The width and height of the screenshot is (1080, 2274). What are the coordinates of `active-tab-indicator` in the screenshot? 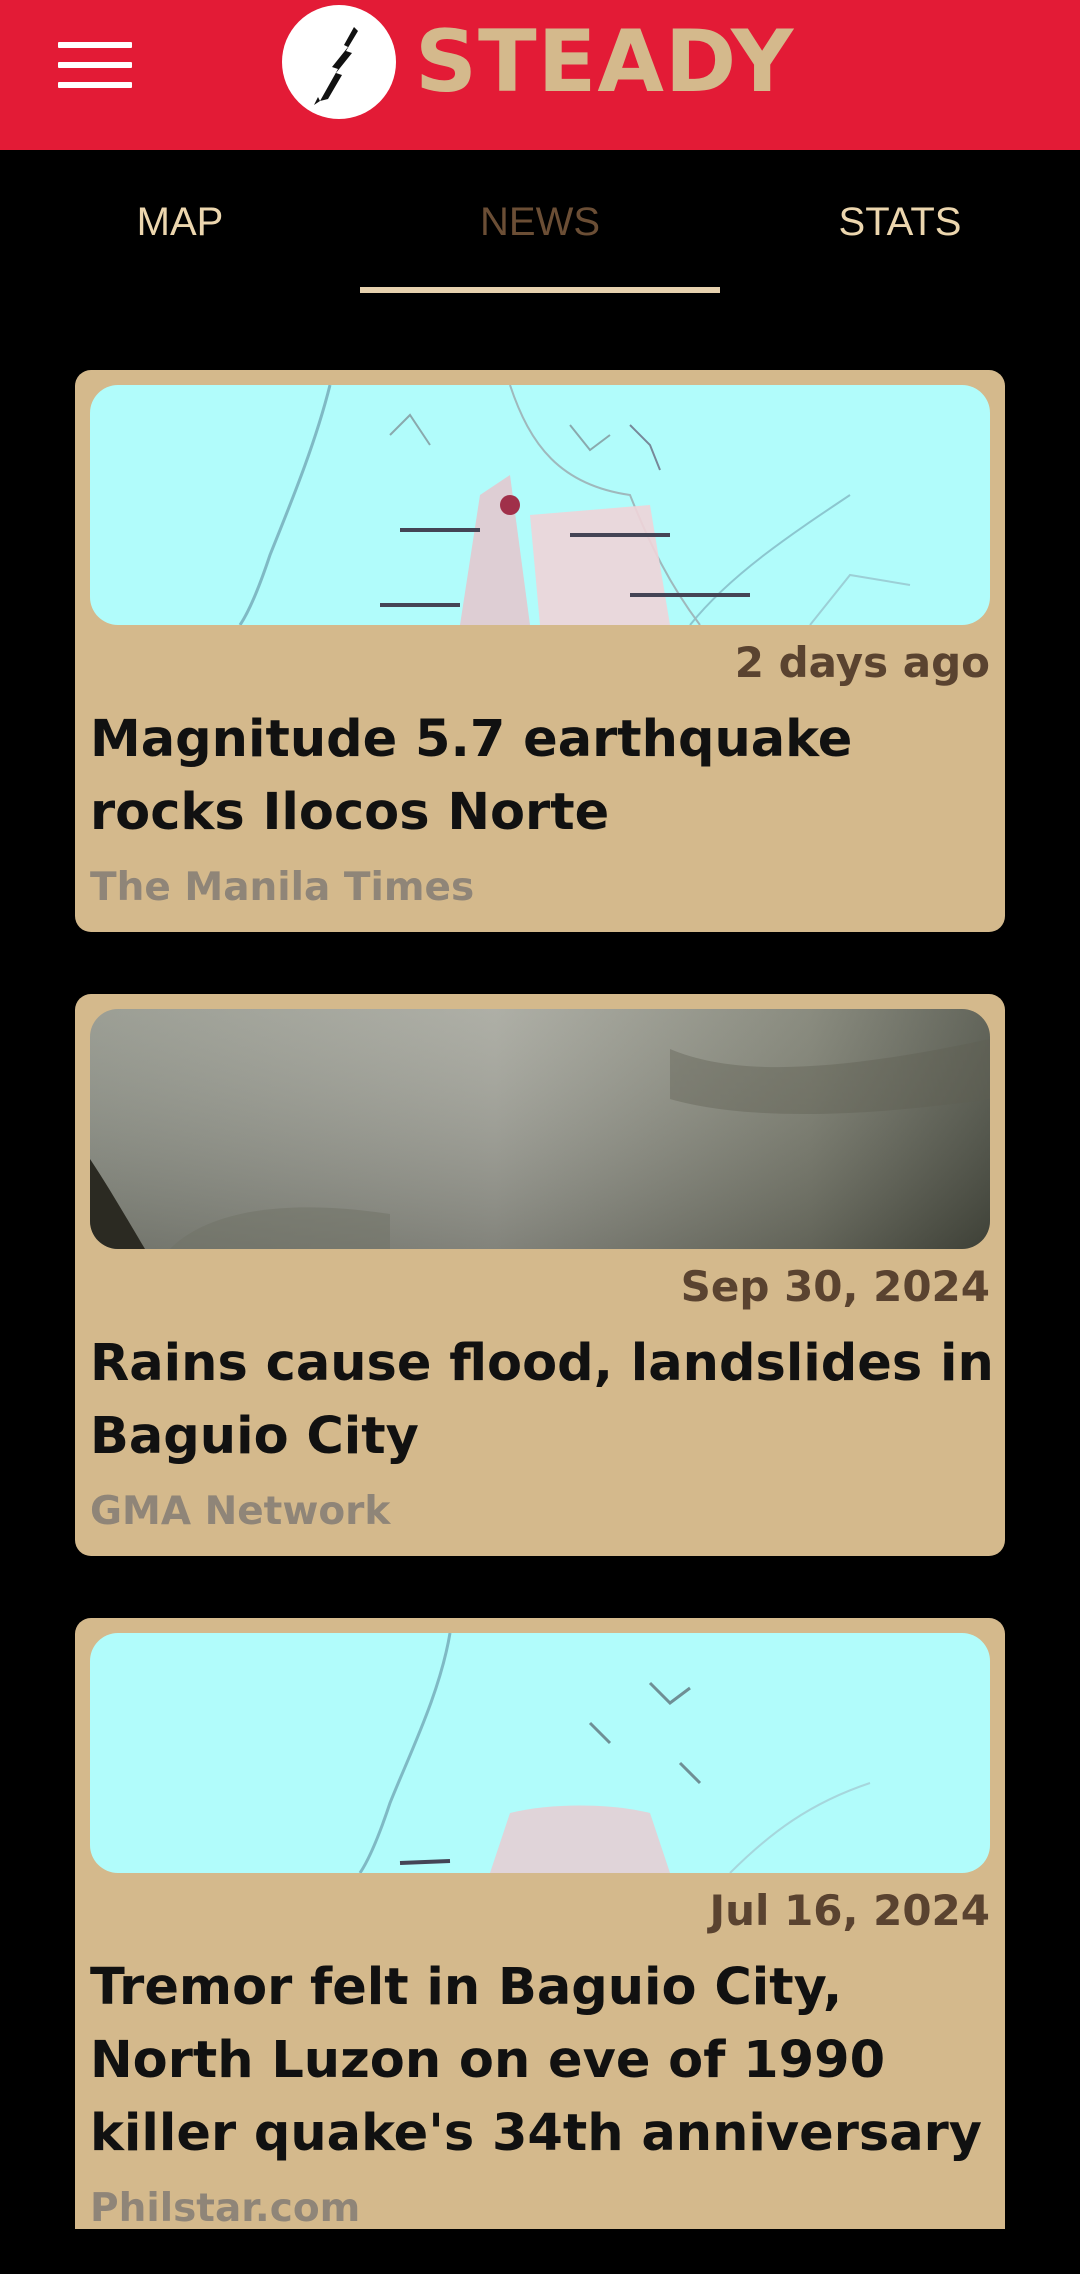 It's located at (540, 290).